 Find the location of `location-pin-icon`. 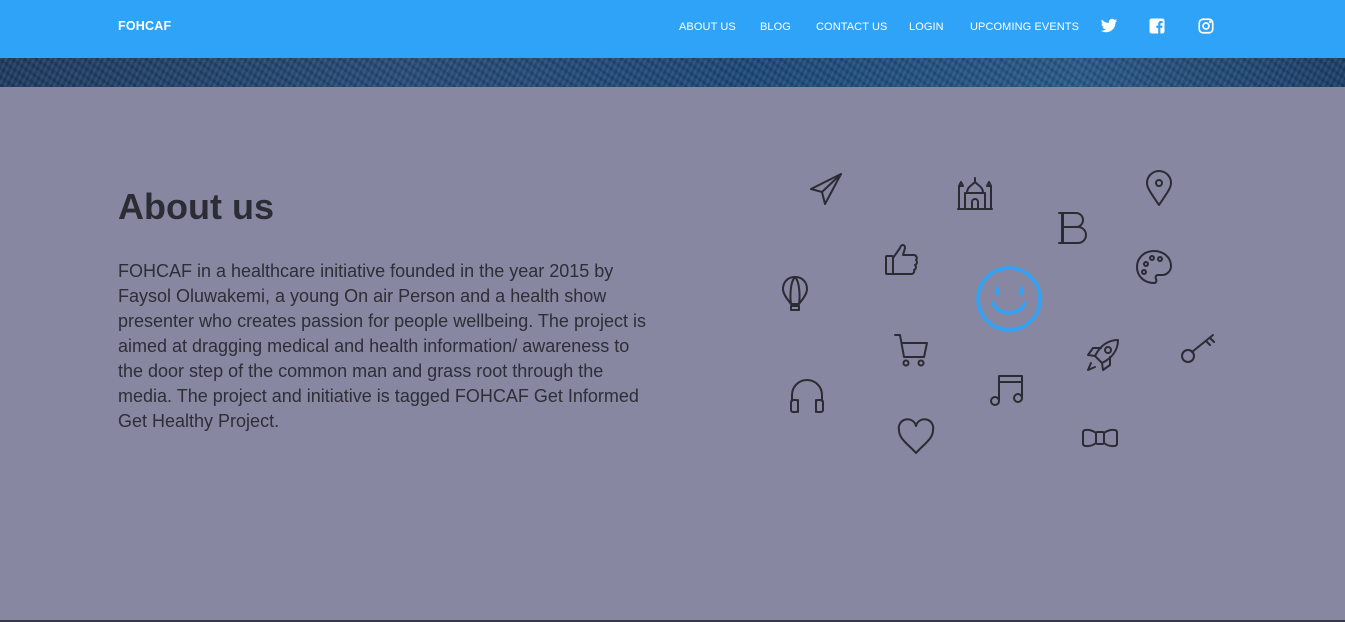

location-pin-icon is located at coordinates (1159, 188).